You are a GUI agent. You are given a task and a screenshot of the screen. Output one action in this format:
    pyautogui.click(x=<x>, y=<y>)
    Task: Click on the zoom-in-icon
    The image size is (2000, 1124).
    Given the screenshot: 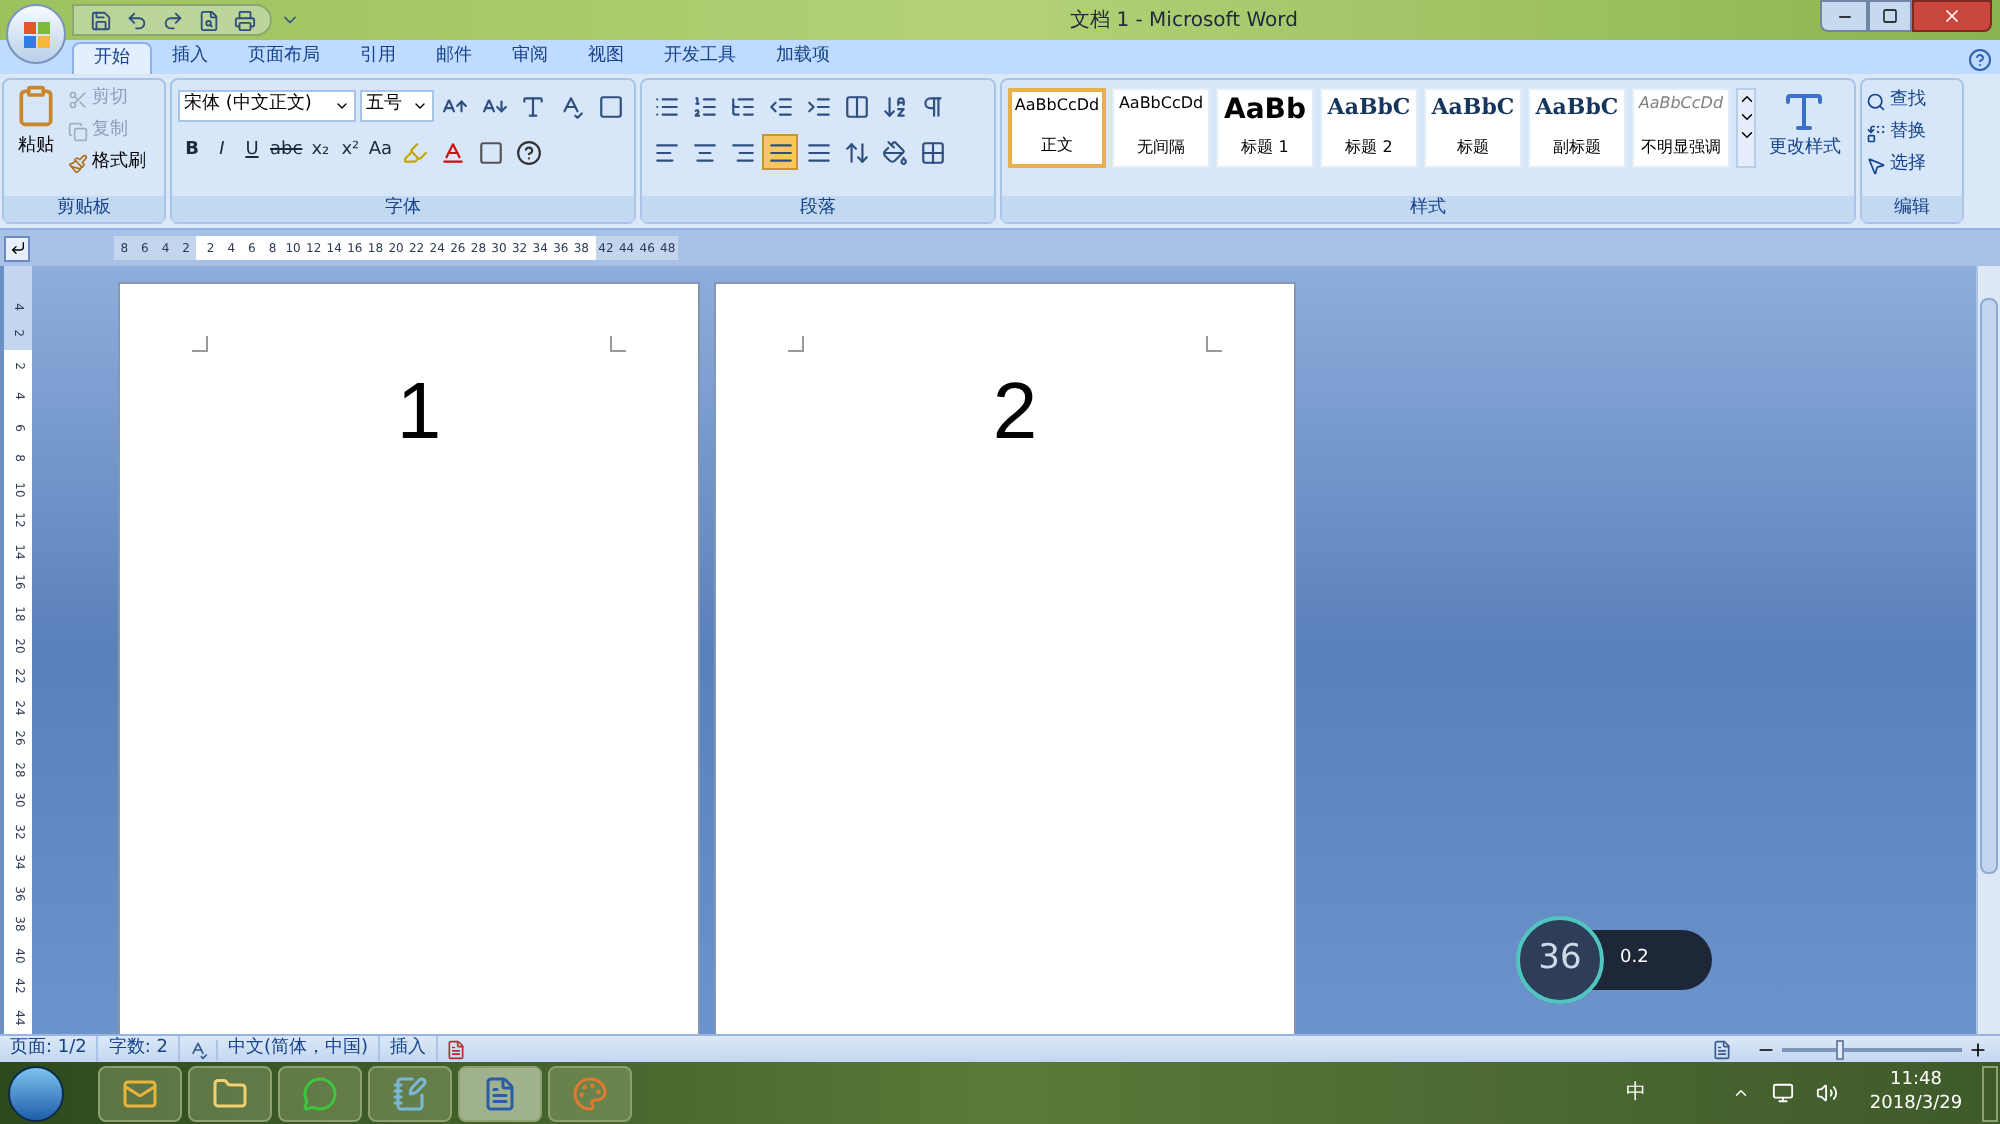 What is the action you would take?
    pyautogui.click(x=1978, y=1049)
    